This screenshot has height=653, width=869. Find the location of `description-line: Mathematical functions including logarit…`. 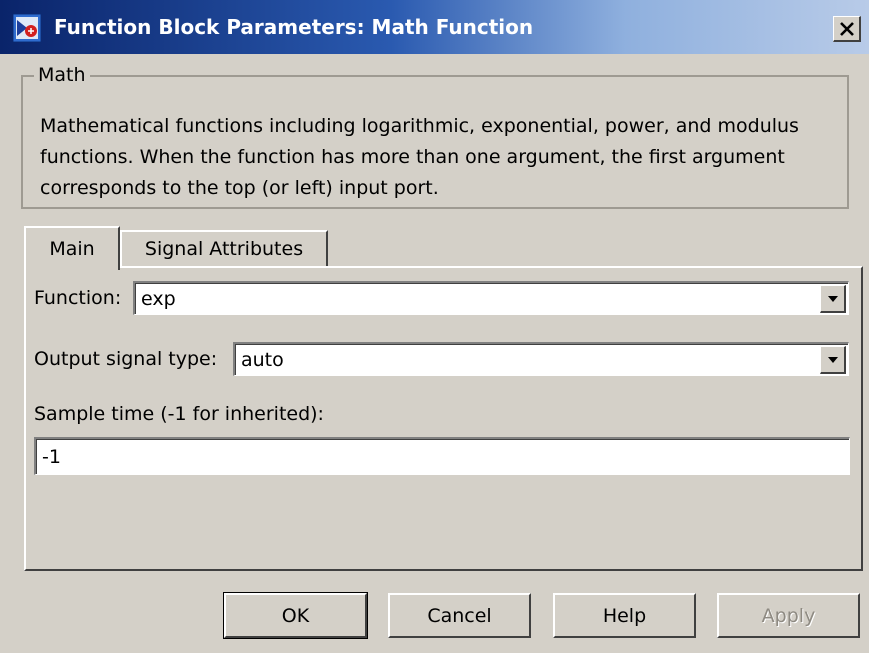

description-line: Mathematical functions including logarit… is located at coordinates (419, 126).